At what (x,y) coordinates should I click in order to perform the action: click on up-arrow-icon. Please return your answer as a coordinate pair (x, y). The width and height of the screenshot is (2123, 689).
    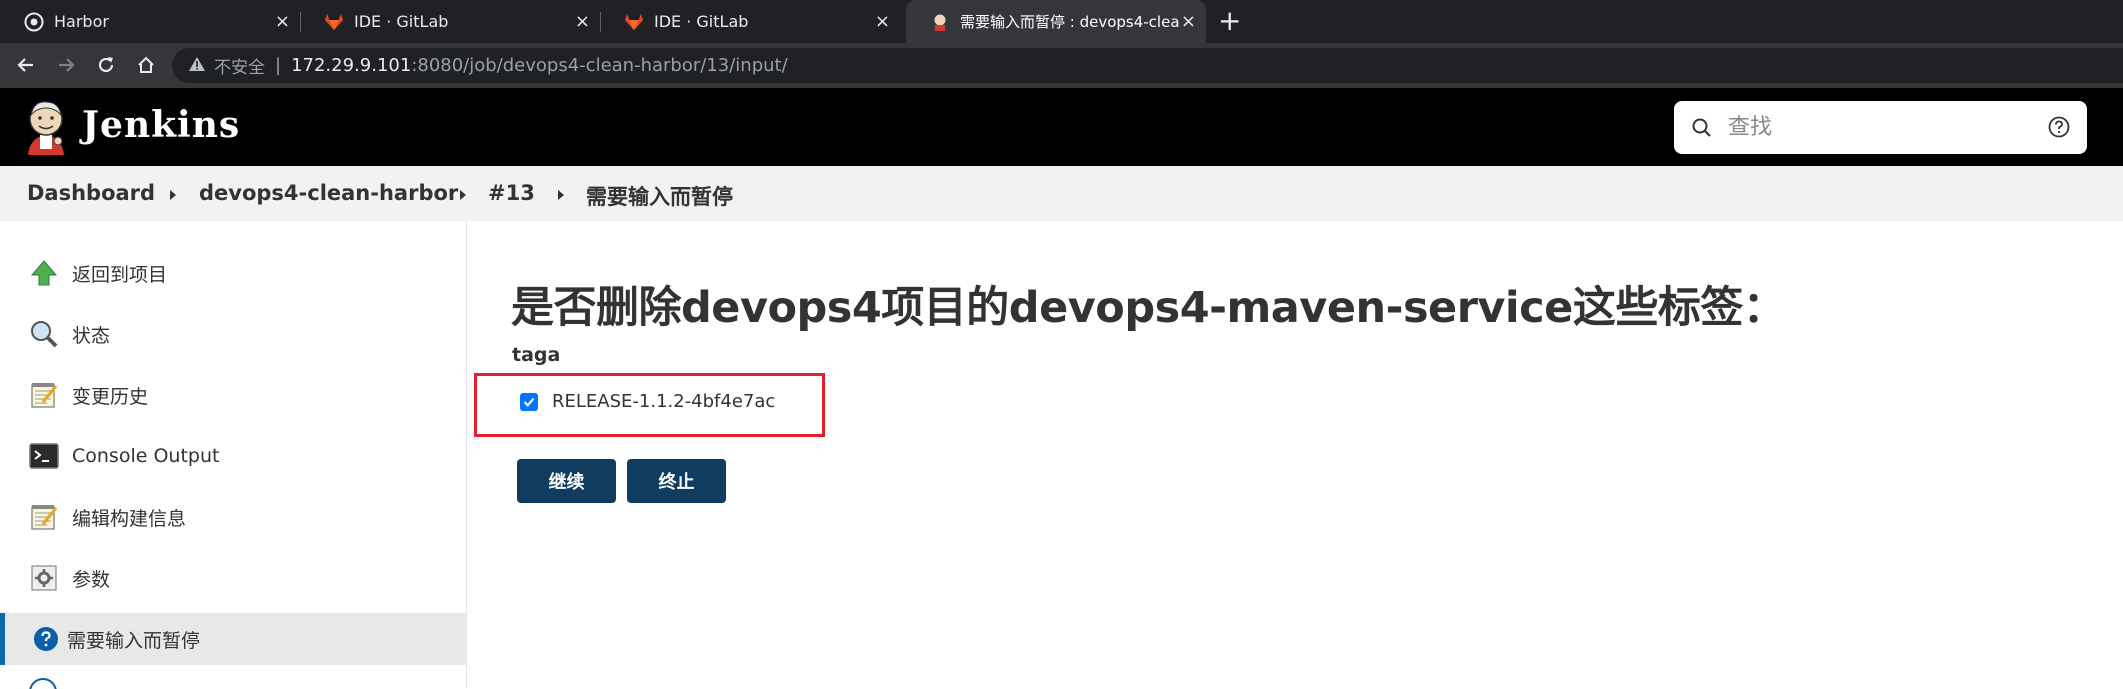
    Looking at the image, I should click on (44, 273).